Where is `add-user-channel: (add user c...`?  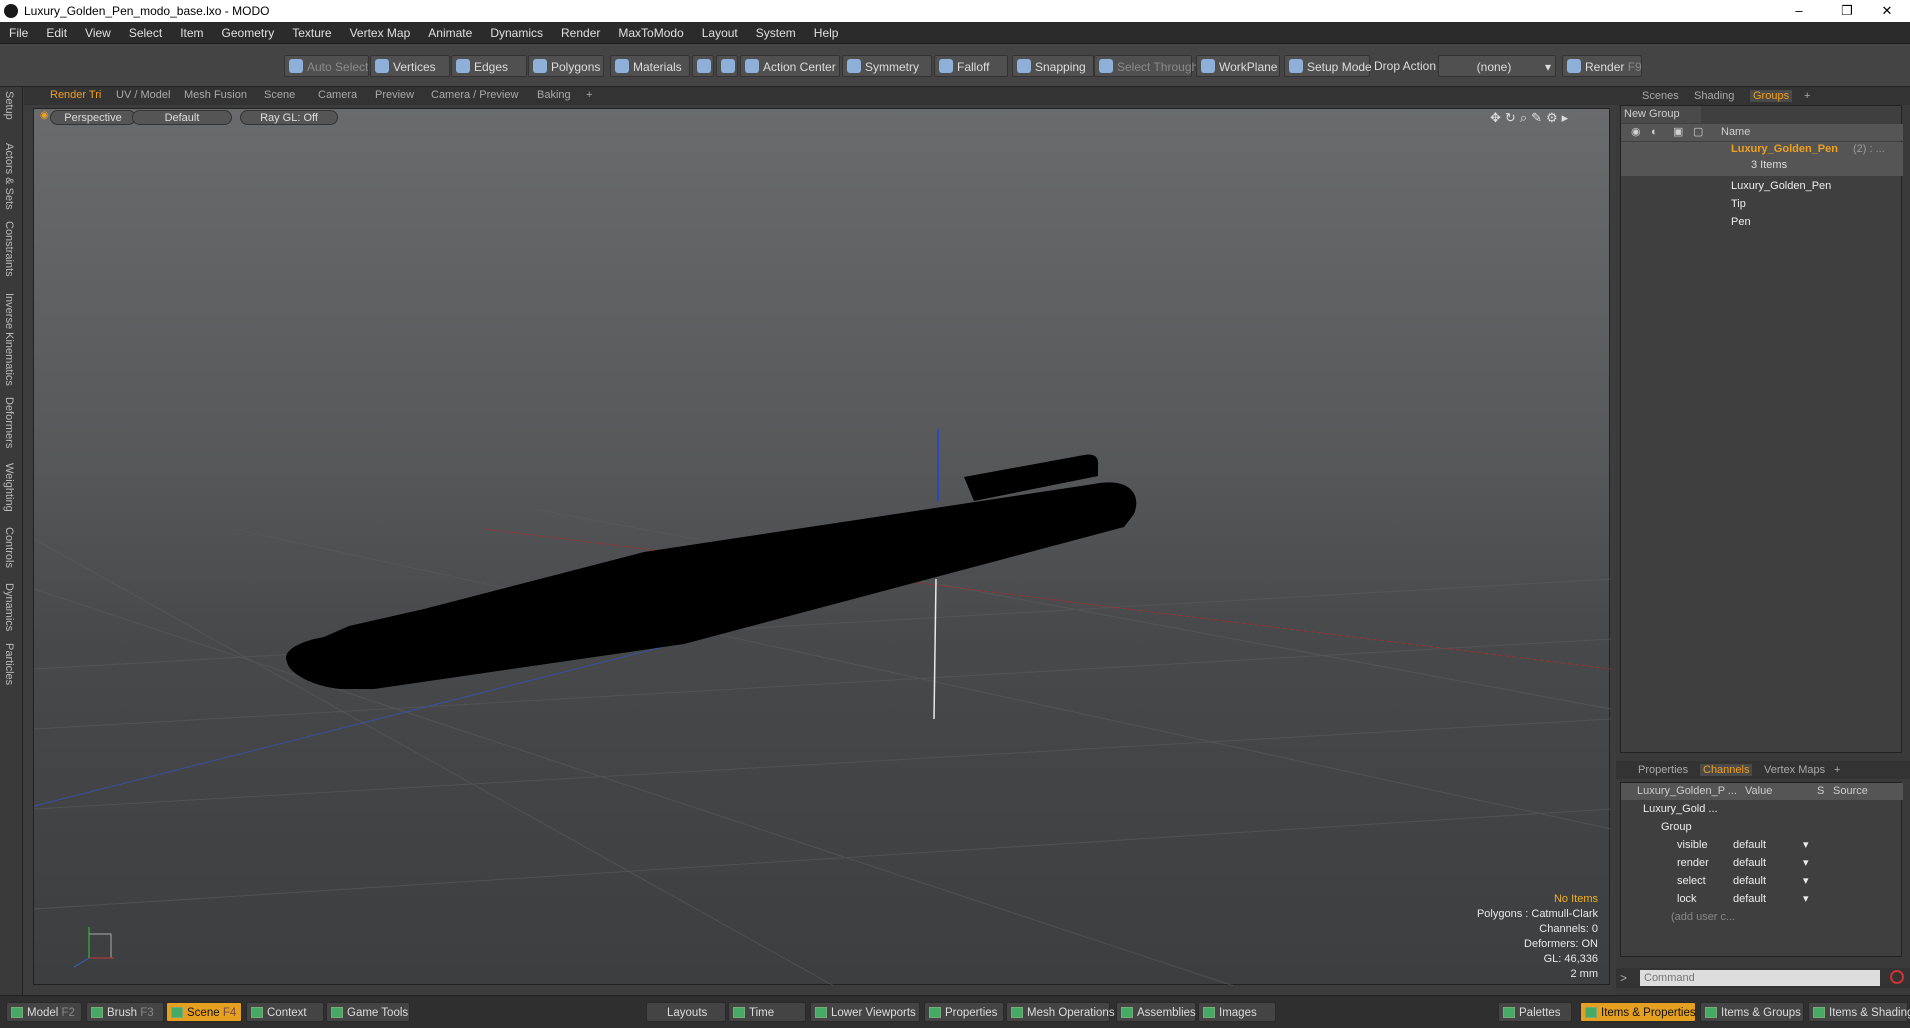
add-user-channel: (add user c... is located at coordinates (1703, 917).